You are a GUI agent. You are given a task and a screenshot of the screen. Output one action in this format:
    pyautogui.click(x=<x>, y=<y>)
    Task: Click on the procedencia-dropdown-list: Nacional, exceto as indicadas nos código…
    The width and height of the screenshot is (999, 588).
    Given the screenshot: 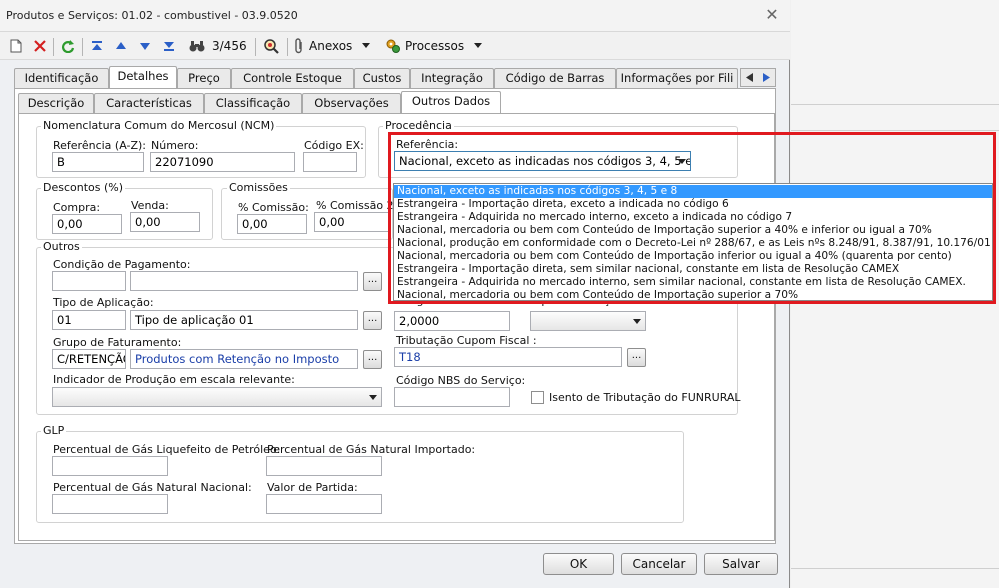 What is the action you would take?
    pyautogui.click(x=693, y=242)
    